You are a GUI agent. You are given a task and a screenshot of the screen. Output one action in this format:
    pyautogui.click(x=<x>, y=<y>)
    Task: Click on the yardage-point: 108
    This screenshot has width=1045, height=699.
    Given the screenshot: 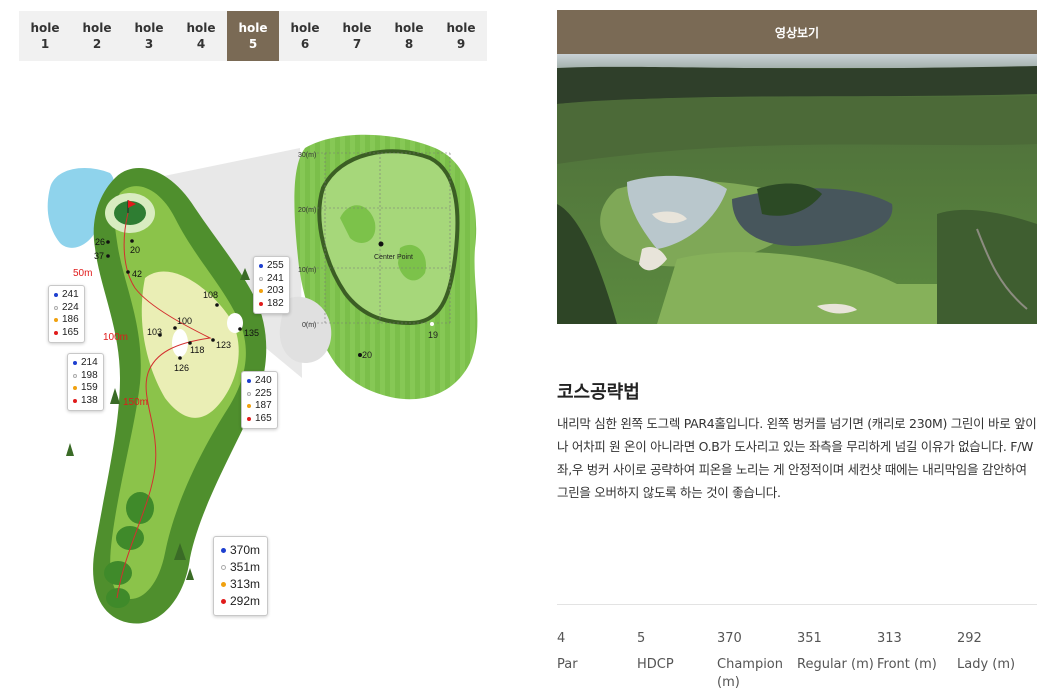 What is the action you would take?
    pyautogui.click(x=210, y=295)
    